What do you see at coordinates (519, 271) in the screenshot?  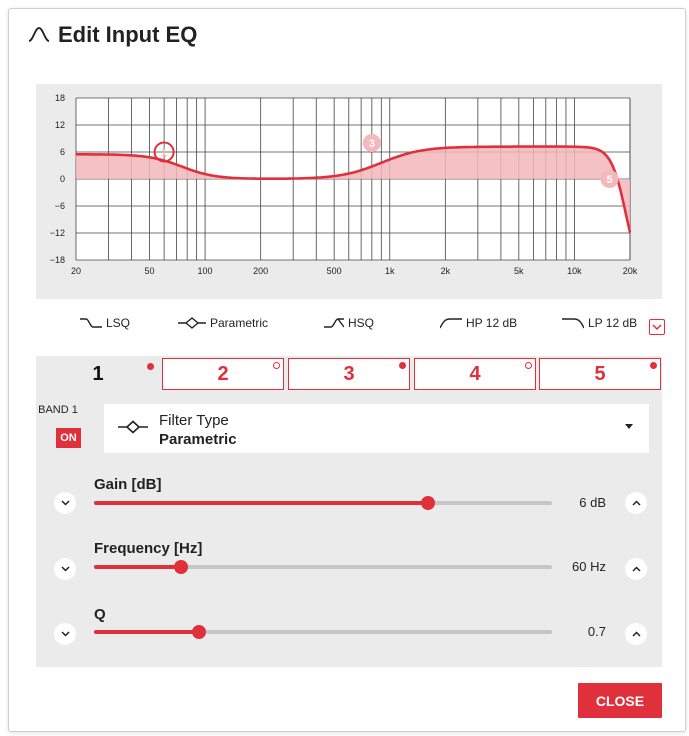 I see `x-tick-label: 5k` at bounding box center [519, 271].